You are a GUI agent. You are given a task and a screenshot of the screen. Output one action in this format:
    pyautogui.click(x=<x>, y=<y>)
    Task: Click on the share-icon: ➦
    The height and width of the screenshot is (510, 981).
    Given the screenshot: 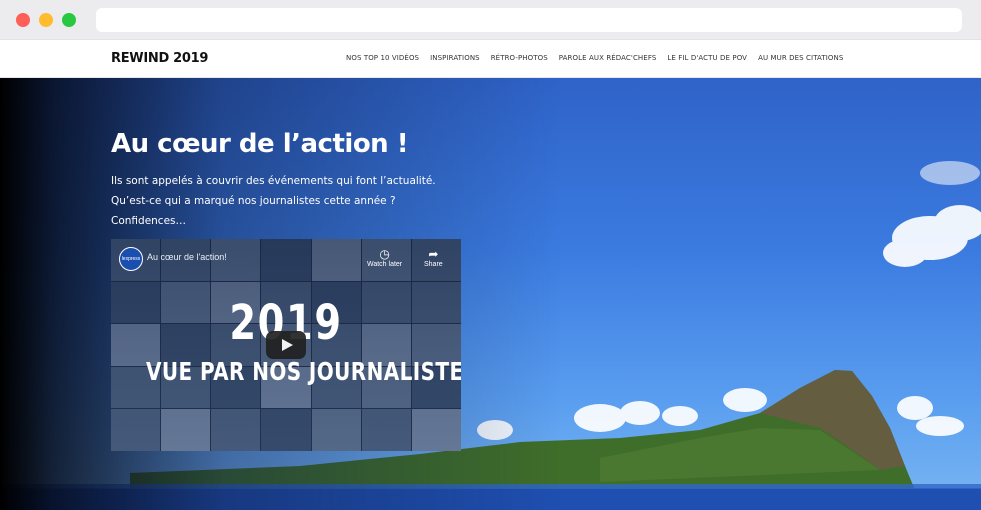 What is the action you would take?
    pyautogui.click(x=433, y=254)
    